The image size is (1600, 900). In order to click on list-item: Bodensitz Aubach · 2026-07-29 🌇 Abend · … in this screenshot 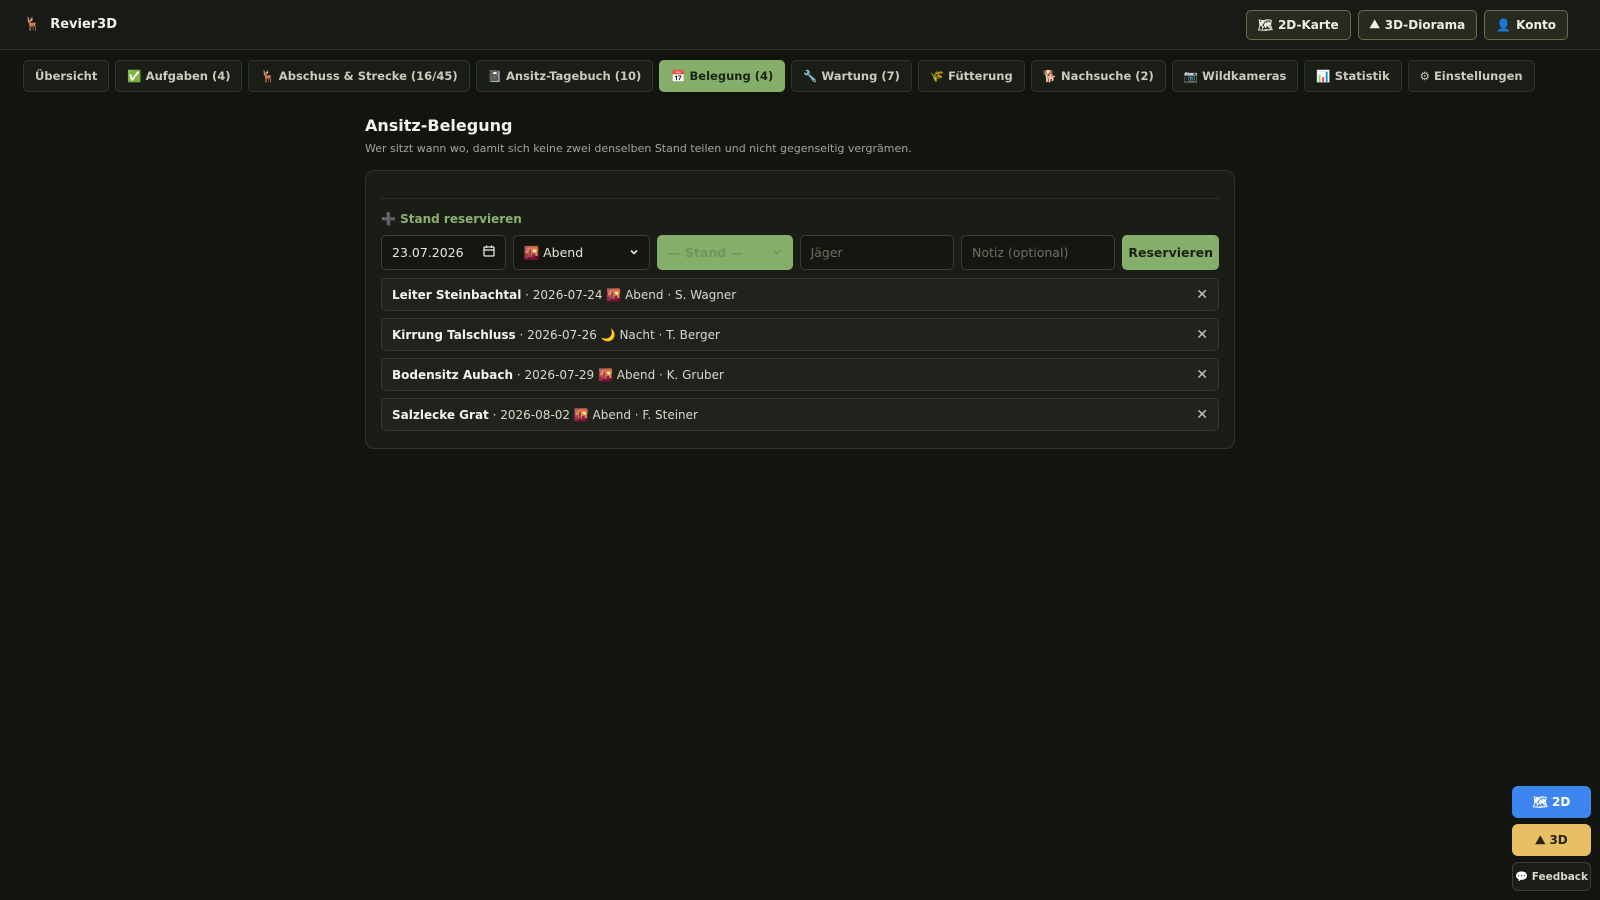, I will do `click(800, 374)`.